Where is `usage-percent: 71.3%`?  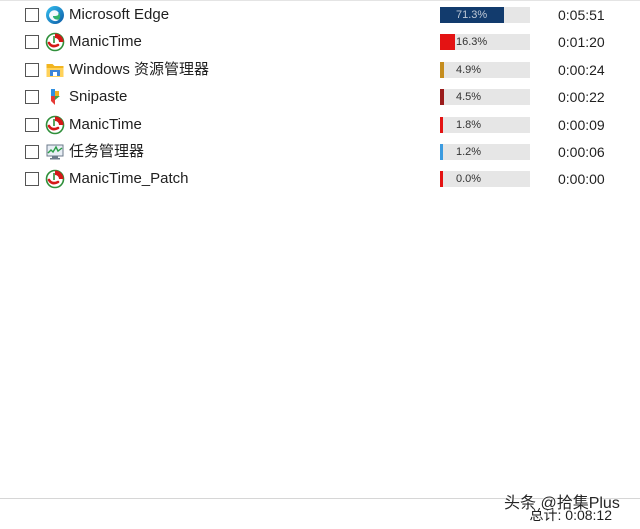 usage-percent: 71.3% is located at coordinates (472, 15).